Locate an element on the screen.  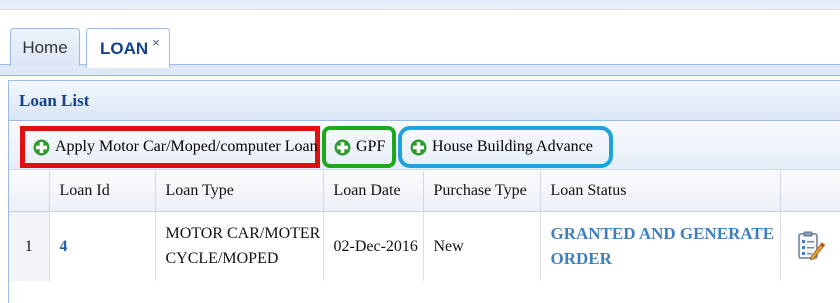
loan-status-cell: GRANTED AND GENERATE ORDER is located at coordinates (660, 246).